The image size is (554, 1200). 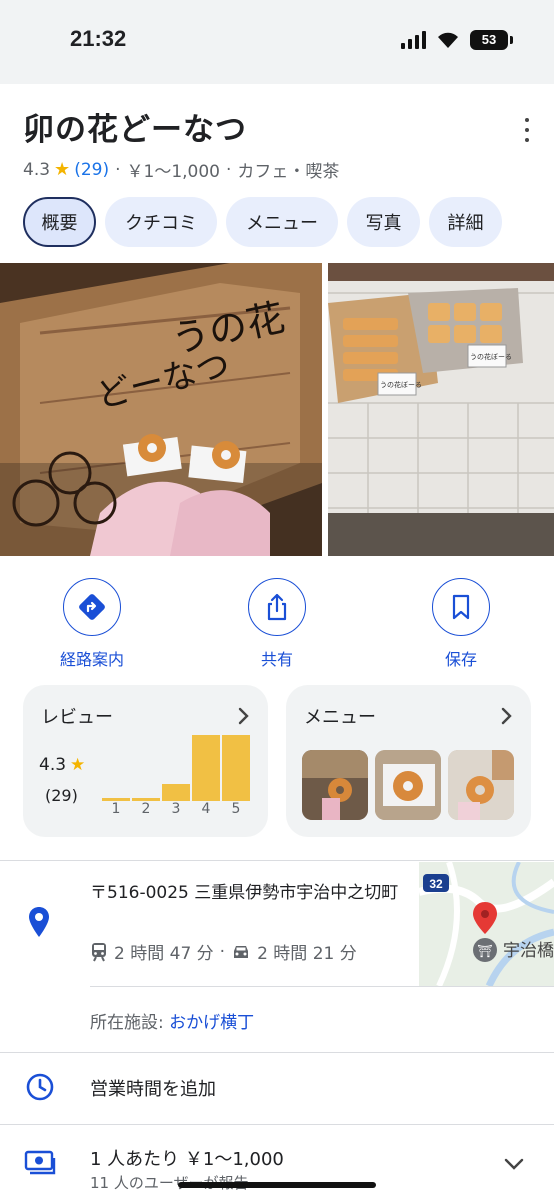 What do you see at coordinates (187, 1158) in the screenshot?
I see `price-per-person: 1 人あたり ￥1〜1,000` at bounding box center [187, 1158].